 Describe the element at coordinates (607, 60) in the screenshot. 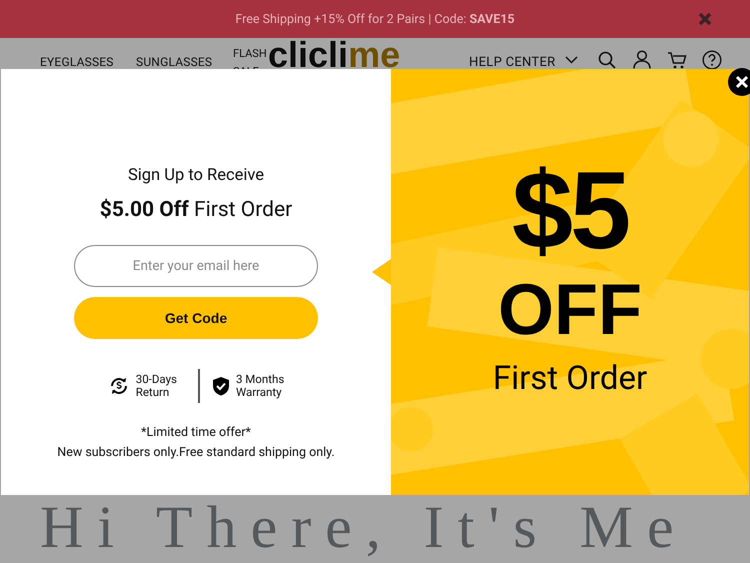

I see `search-icon` at that location.